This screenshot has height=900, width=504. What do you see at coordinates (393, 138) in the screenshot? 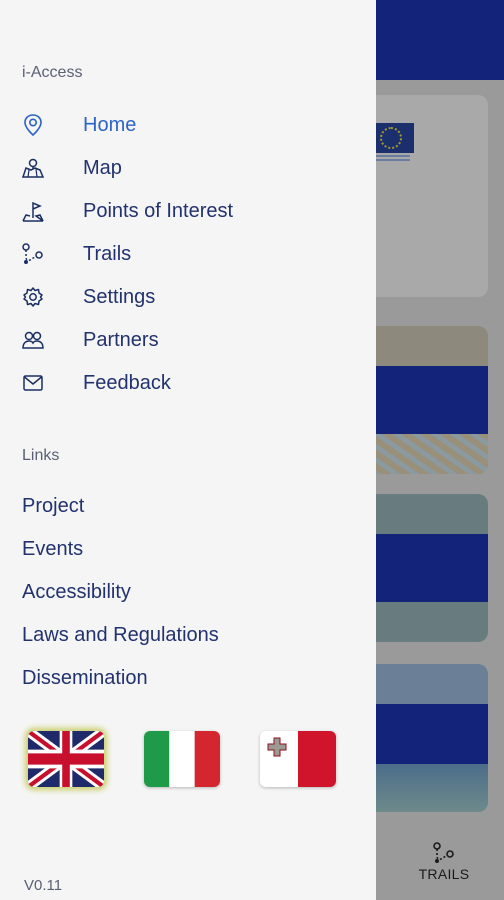
I see `eu-flag-logo` at bounding box center [393, 138].